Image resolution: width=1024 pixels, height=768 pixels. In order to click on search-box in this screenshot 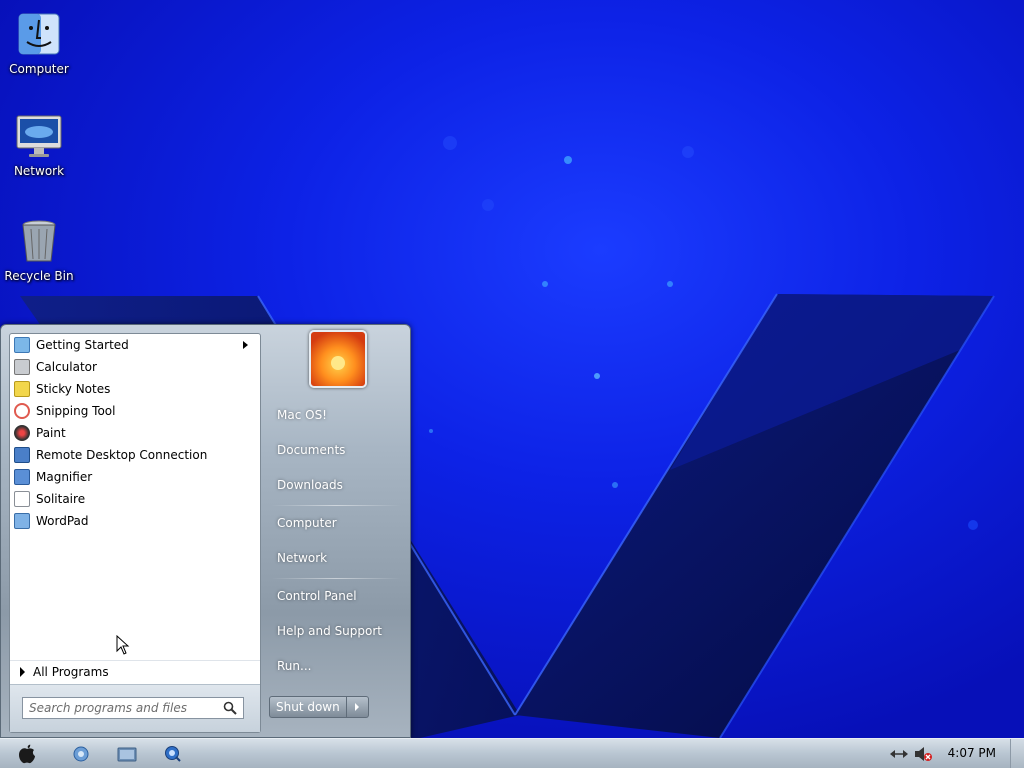, I will do `click(133, 708)`.